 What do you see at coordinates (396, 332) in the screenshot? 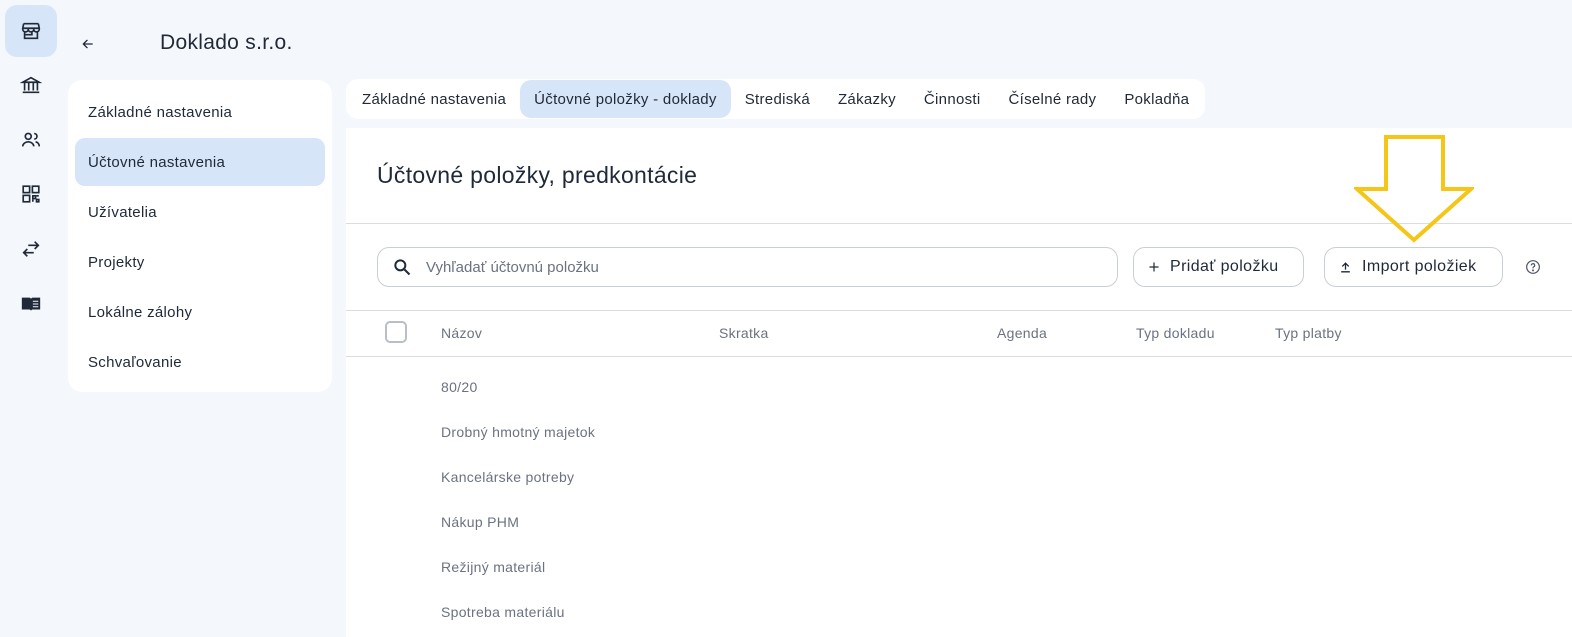
I see `select-all-checkbox` at bounding box center [396, 332].